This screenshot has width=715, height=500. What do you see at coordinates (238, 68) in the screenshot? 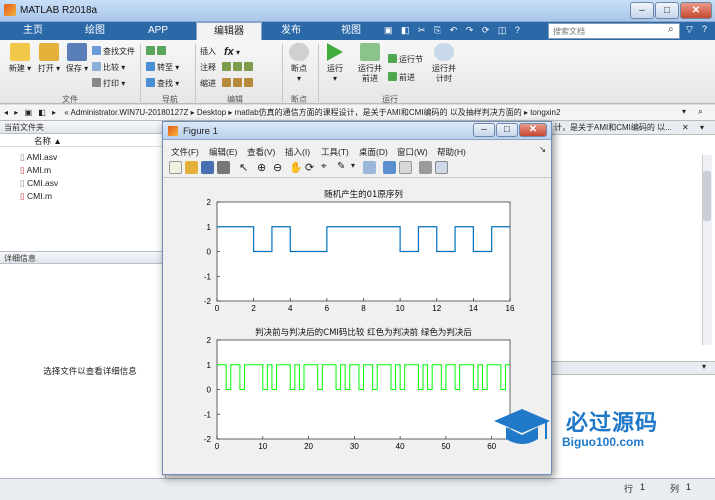
I see `comment-icons` at bounding box center [238, 68].